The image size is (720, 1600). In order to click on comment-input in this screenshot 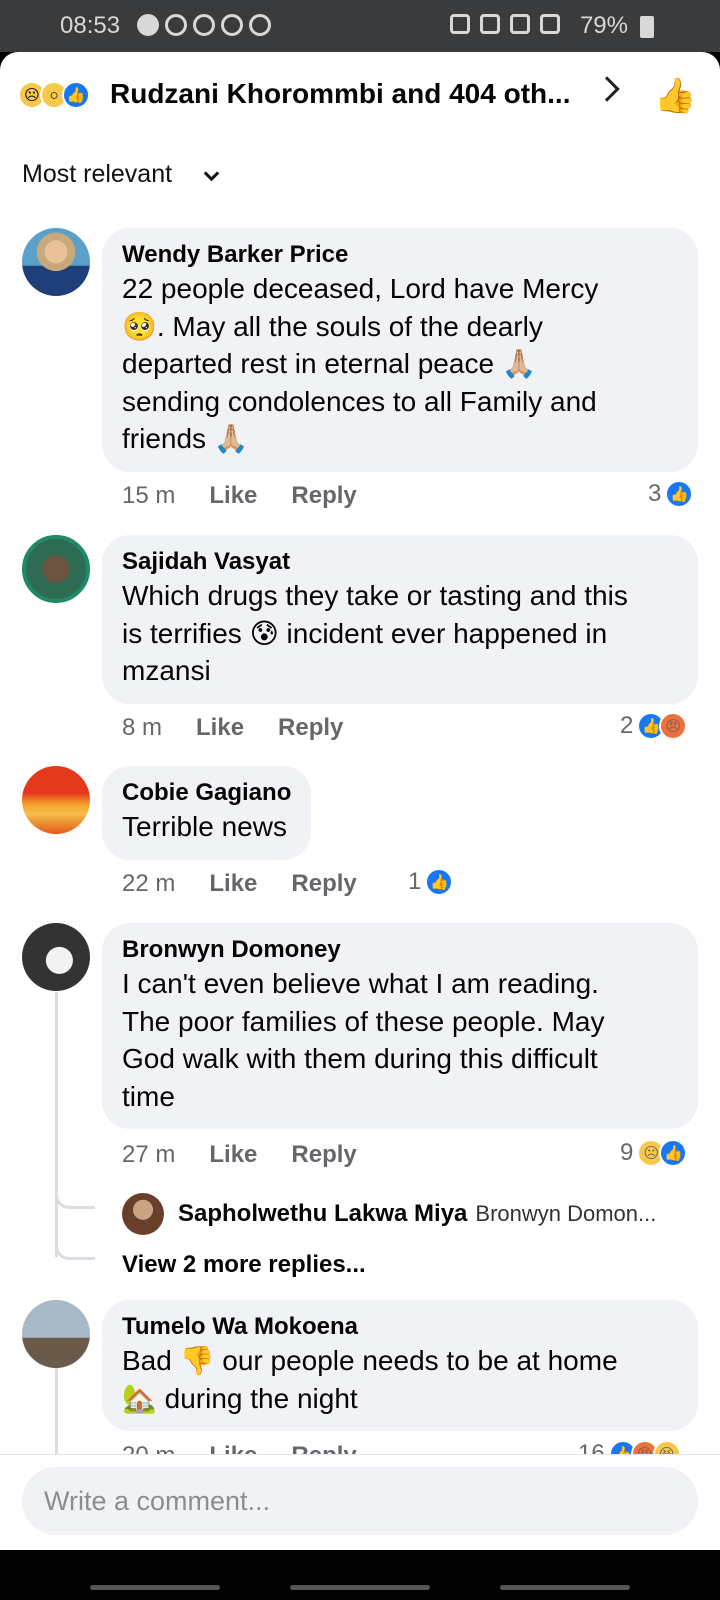, I will do `click(360, 1501)`.